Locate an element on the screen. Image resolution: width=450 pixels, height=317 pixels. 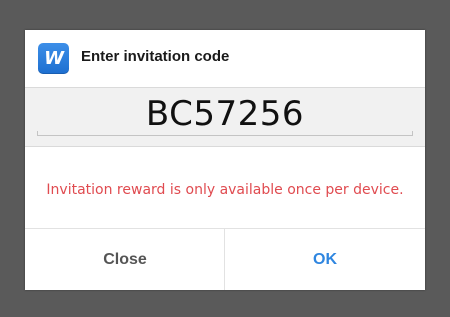
invitation-code-input: BC57256 is located at coordinates (225, 112).